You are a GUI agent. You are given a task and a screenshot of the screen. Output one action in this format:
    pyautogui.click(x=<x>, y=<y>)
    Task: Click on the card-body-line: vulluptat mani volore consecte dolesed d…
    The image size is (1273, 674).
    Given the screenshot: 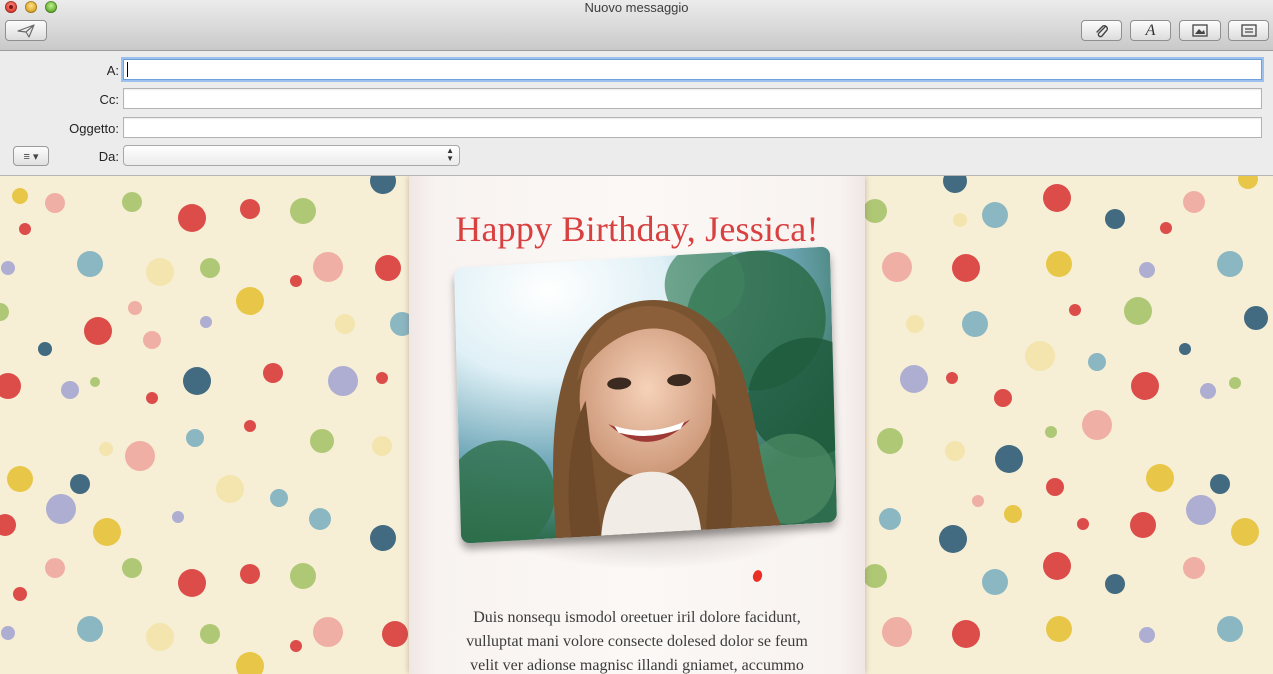 What is the action you would take?
    pyautogui.click(x=637, y=641)
    